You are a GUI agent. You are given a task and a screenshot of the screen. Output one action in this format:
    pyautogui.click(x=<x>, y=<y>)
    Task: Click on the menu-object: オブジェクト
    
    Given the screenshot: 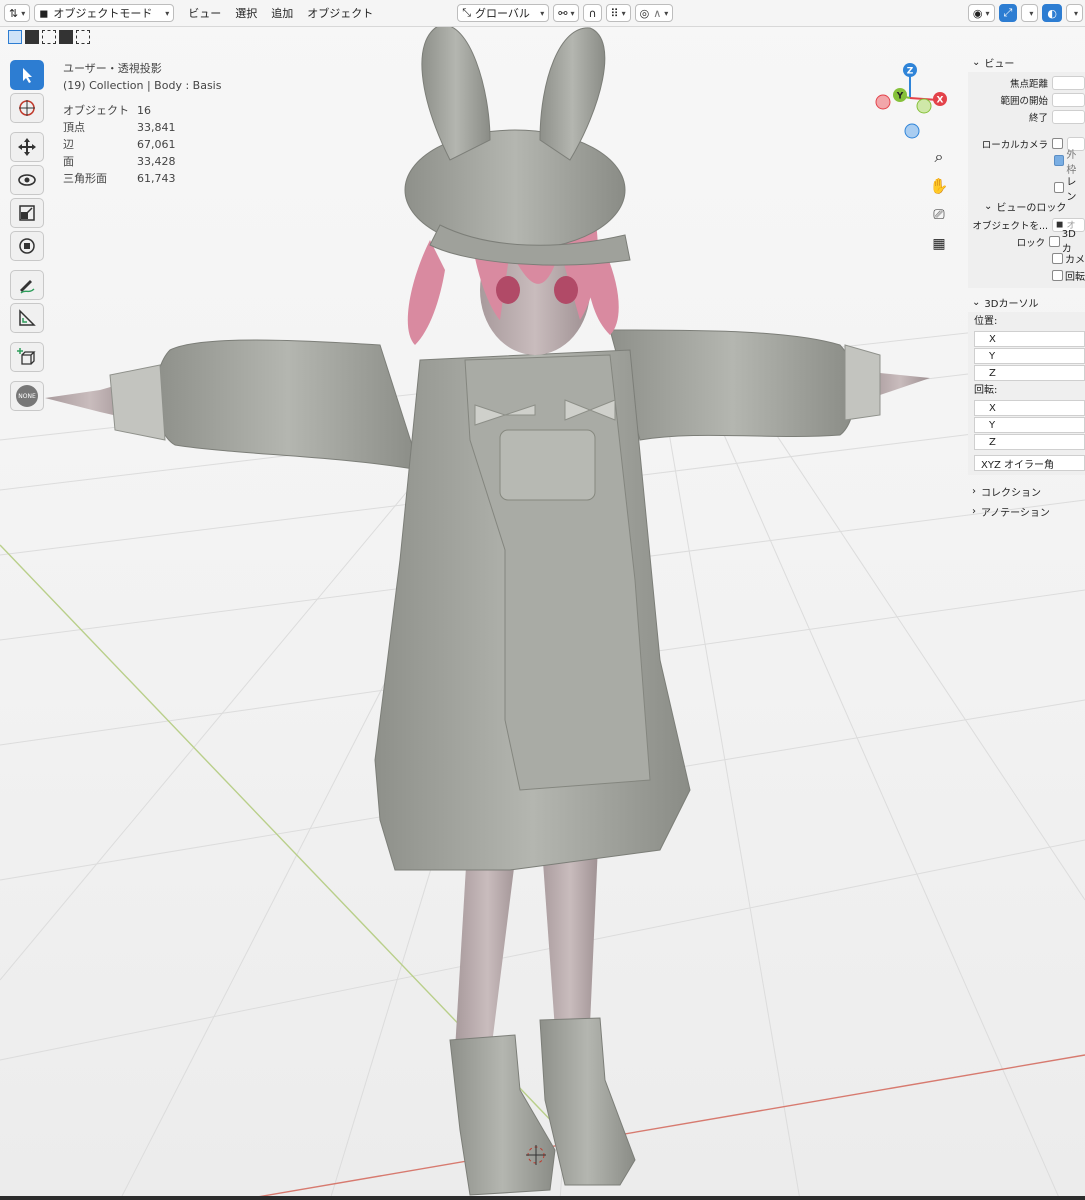 What is the action you would take?
    pyautogui.click(x=340, y=13)
    